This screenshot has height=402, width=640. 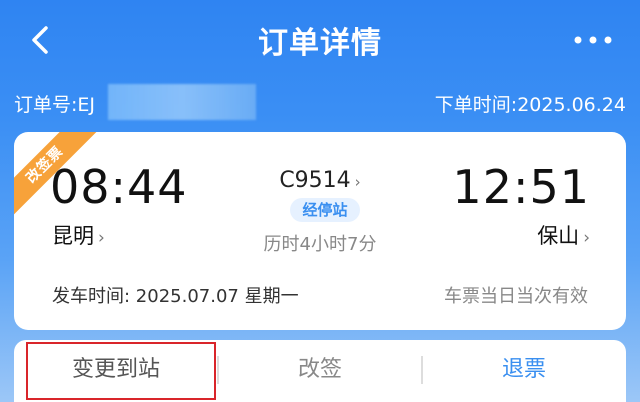 What do you see at coordinates (516, 296) in the screenshot?
I see `ticket-validity: 车票当日当次有效` at bounding box center [516, 296].